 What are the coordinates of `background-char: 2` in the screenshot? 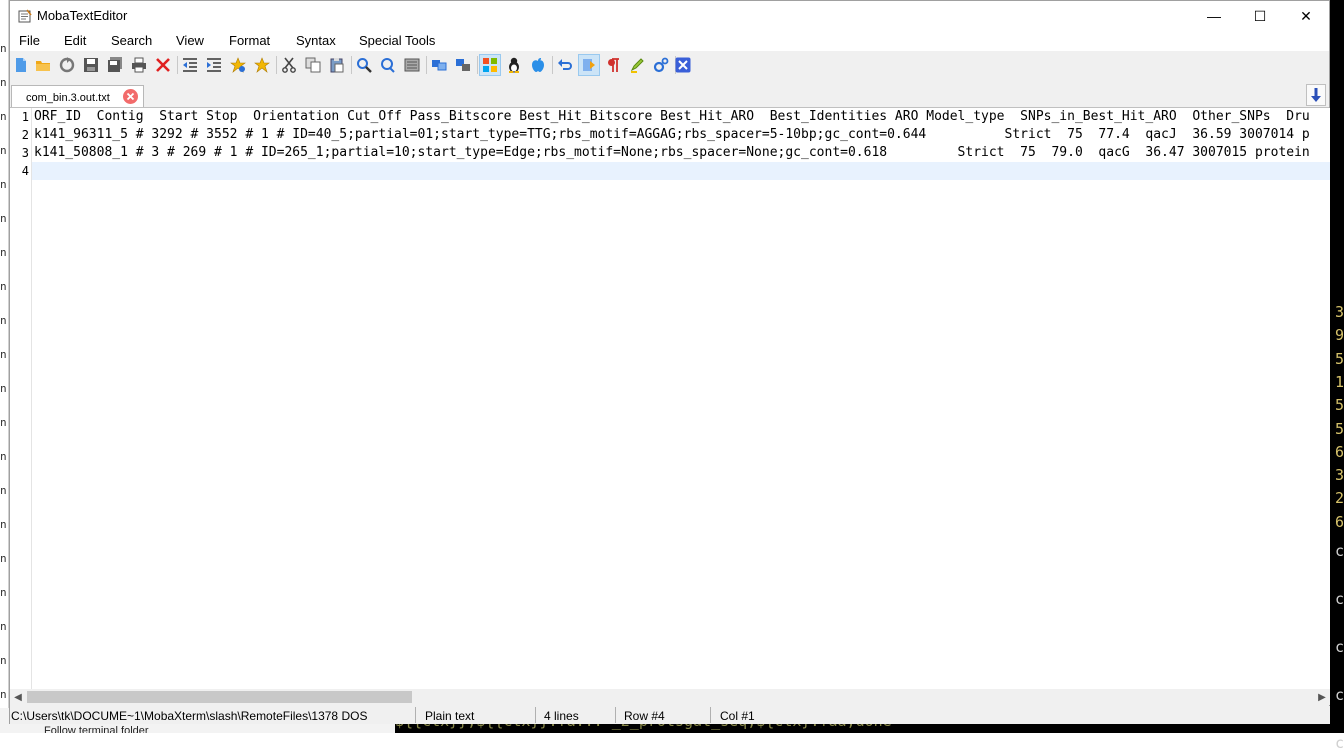 It's located at (1339, 498).